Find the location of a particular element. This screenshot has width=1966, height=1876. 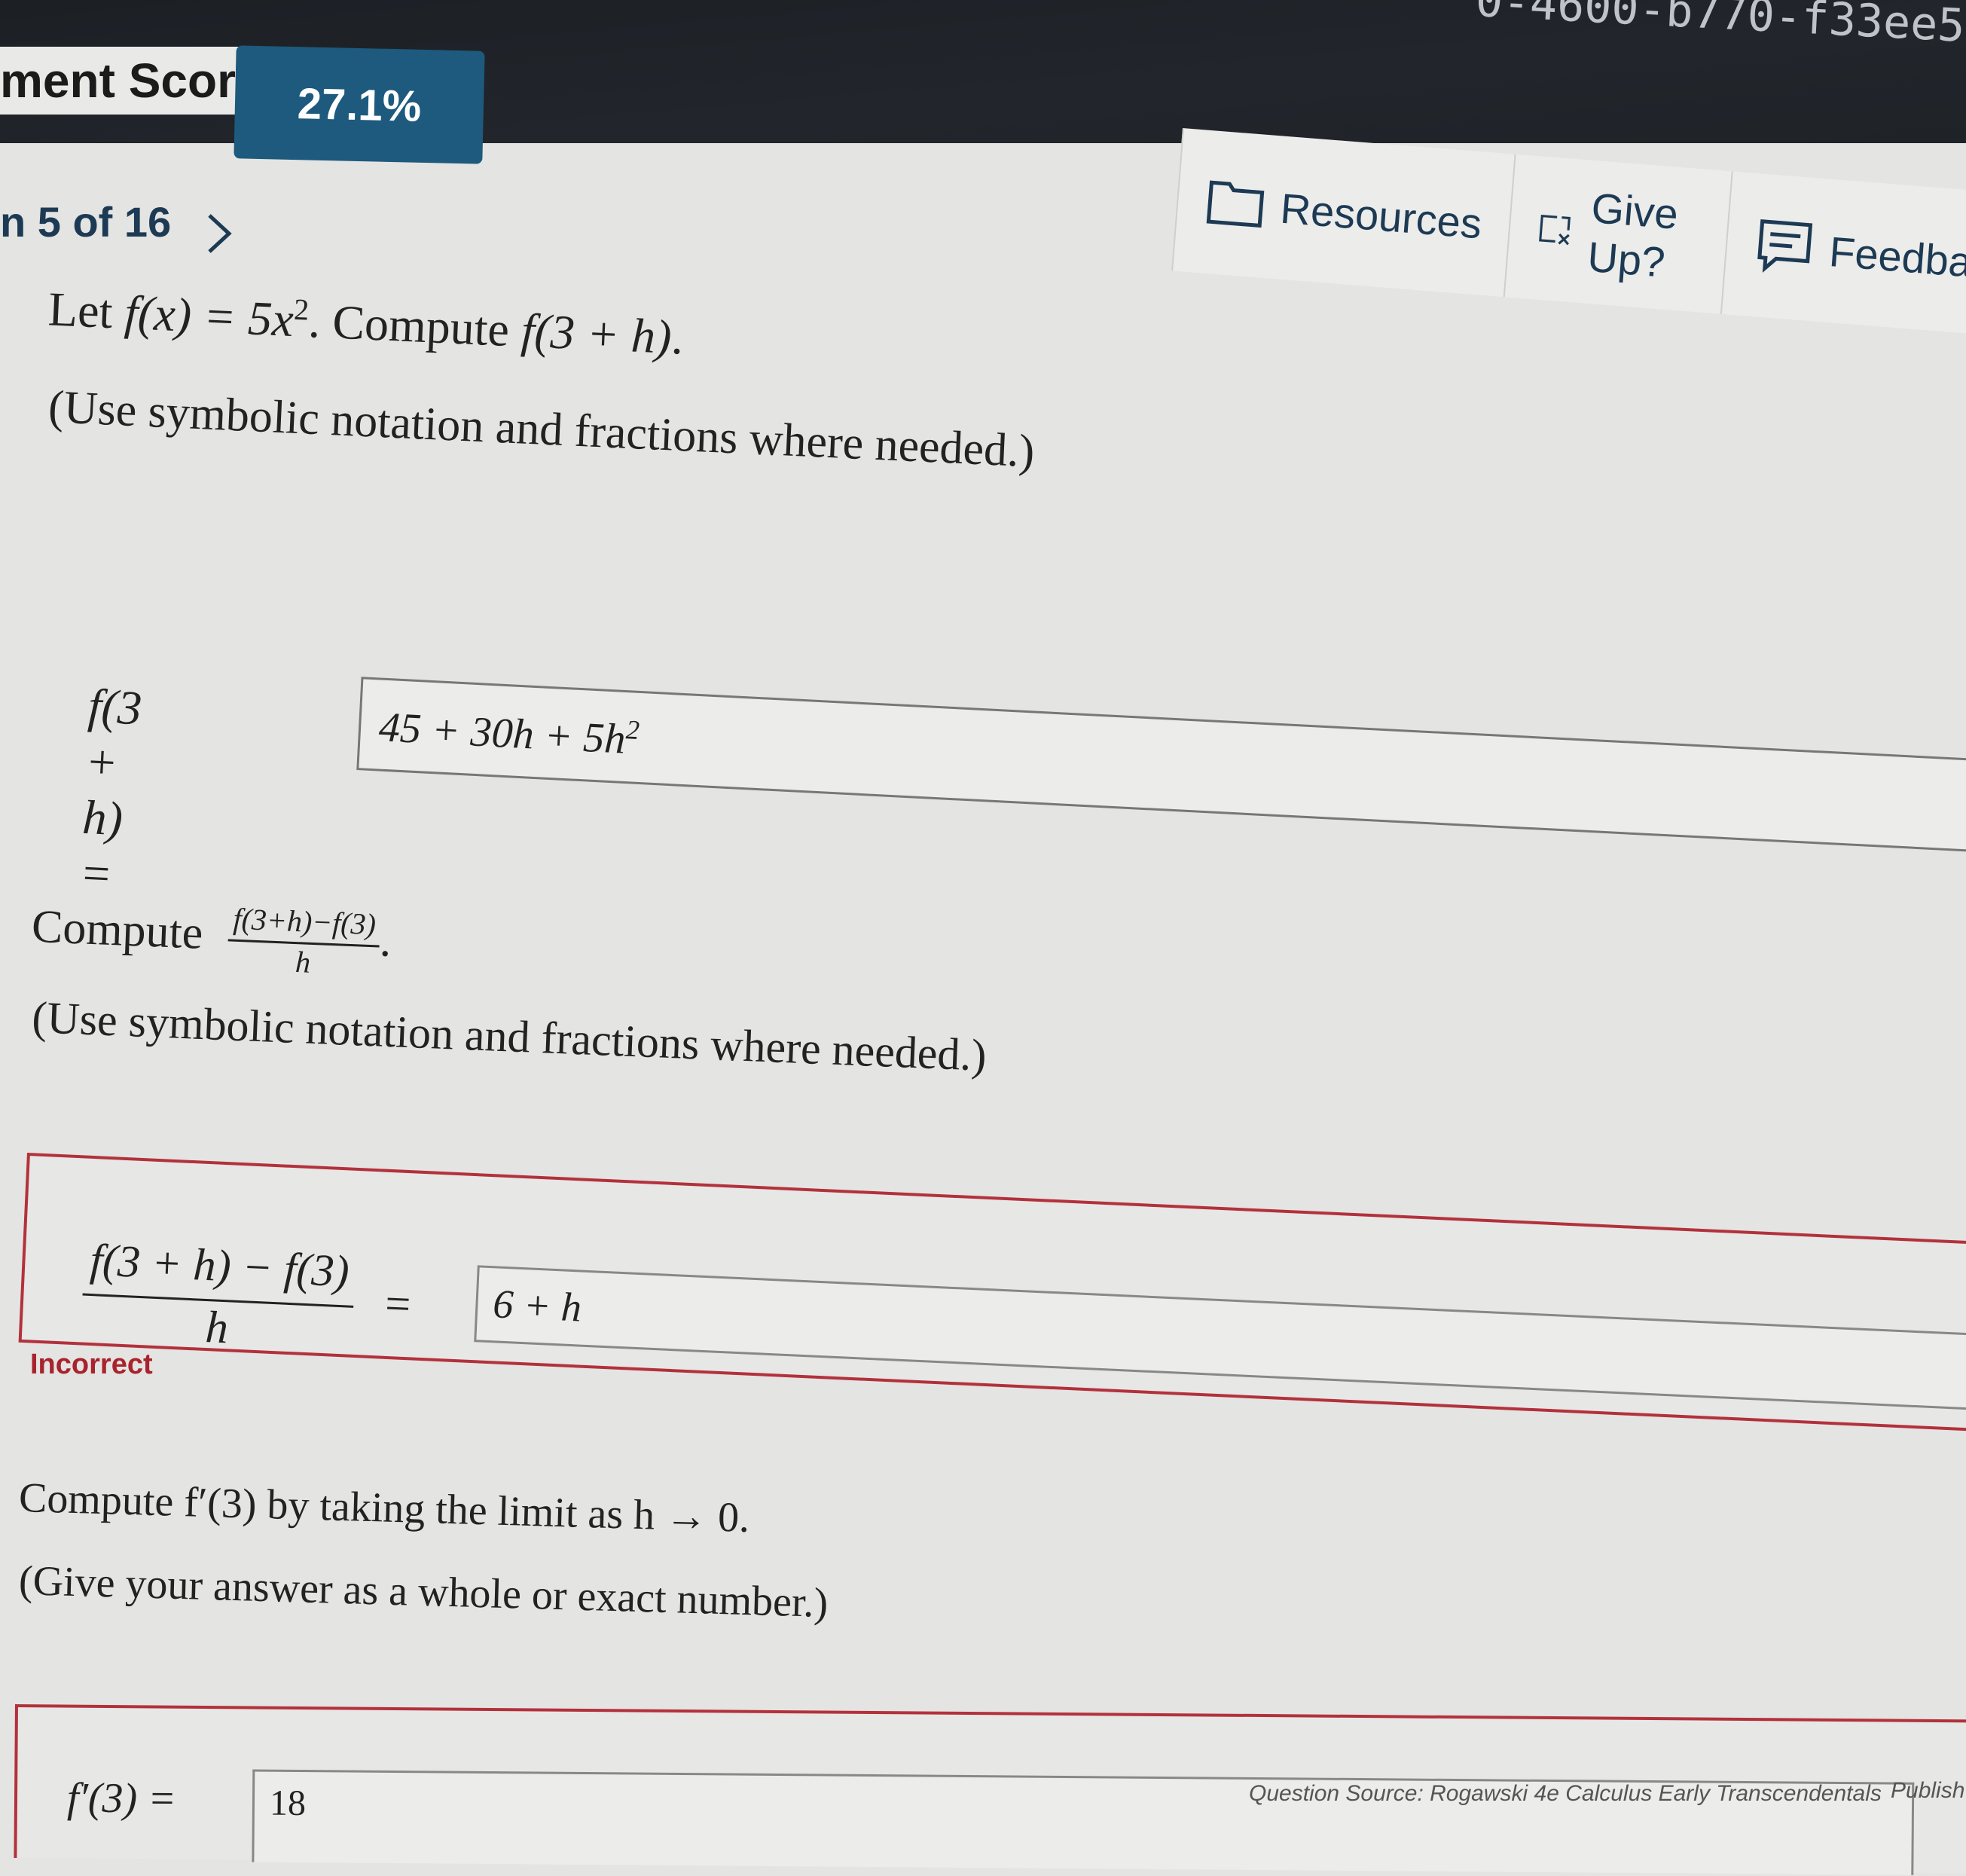

answer1-input: 45 + 30h + 5h2 is located at coordinates (1161, 767).